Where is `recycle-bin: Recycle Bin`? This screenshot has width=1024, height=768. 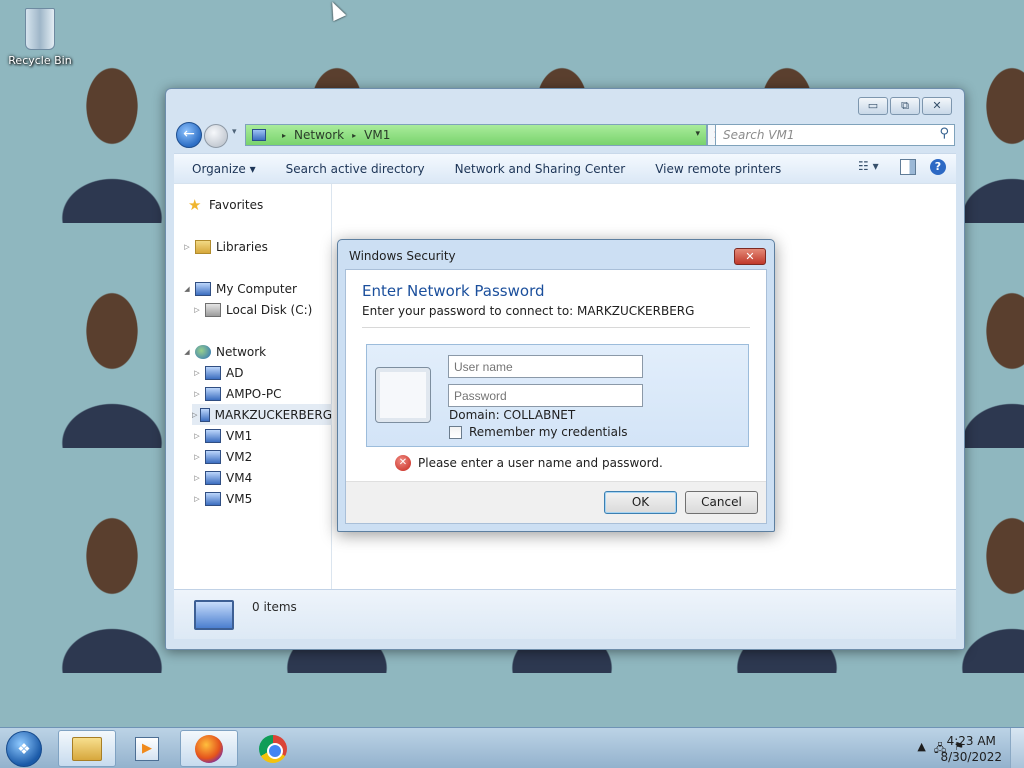
recycle-bin: Recycle Bin is located at coordinates (40, 37).